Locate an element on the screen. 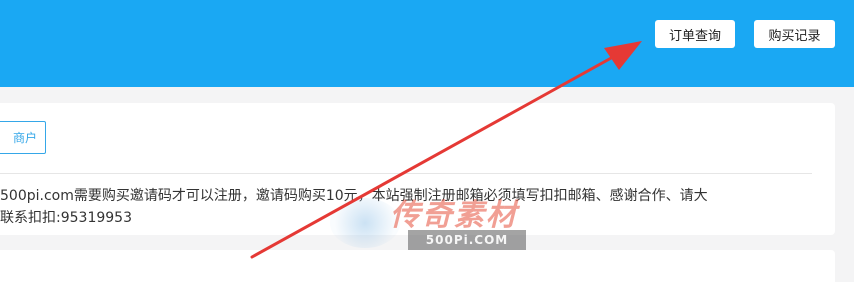 The height and width of the screenshot is (282, 854). merchant-button: 商户 is located at coordinates (23, 137).